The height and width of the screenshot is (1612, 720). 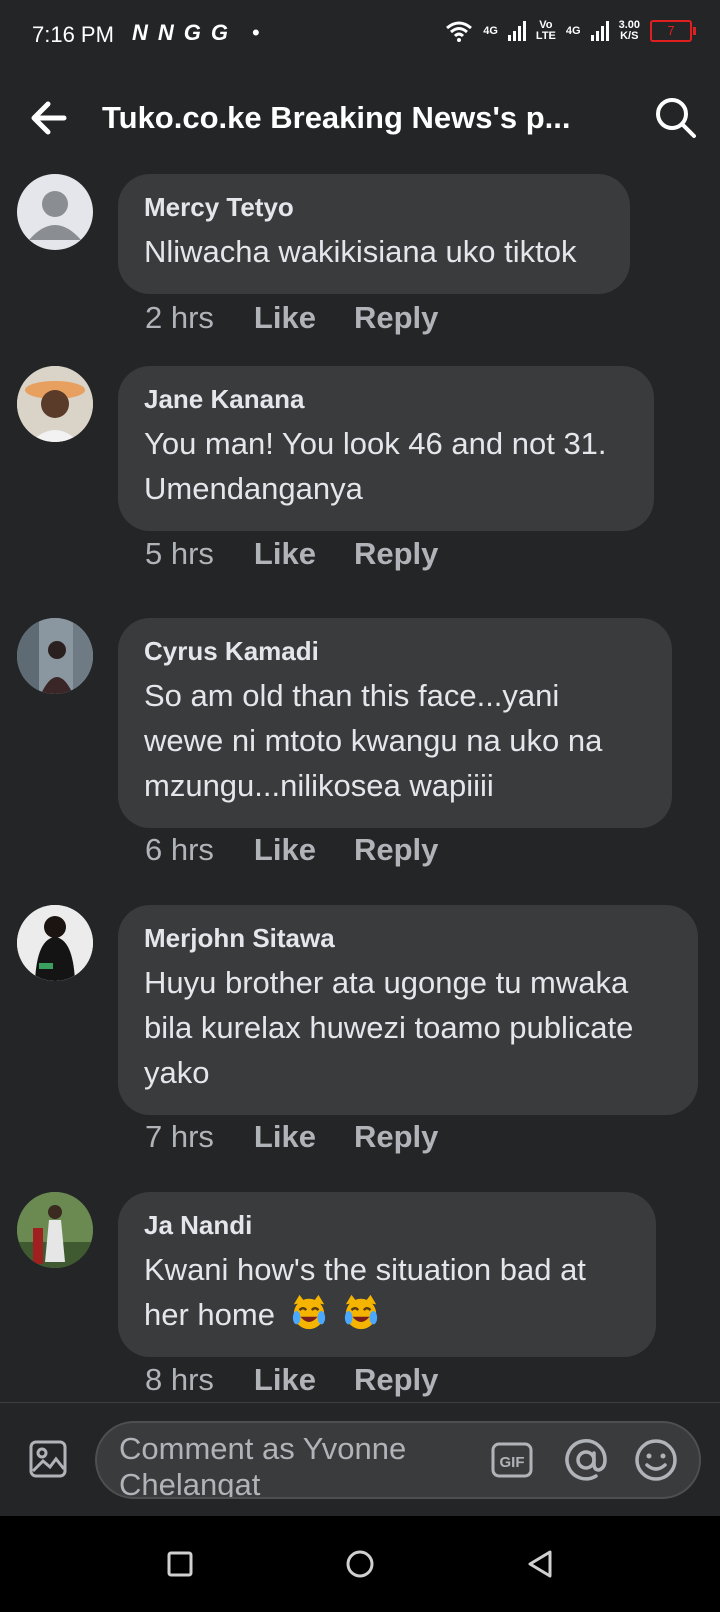 I want to click on speed-unit: K/S, so click(x=629, y=36).